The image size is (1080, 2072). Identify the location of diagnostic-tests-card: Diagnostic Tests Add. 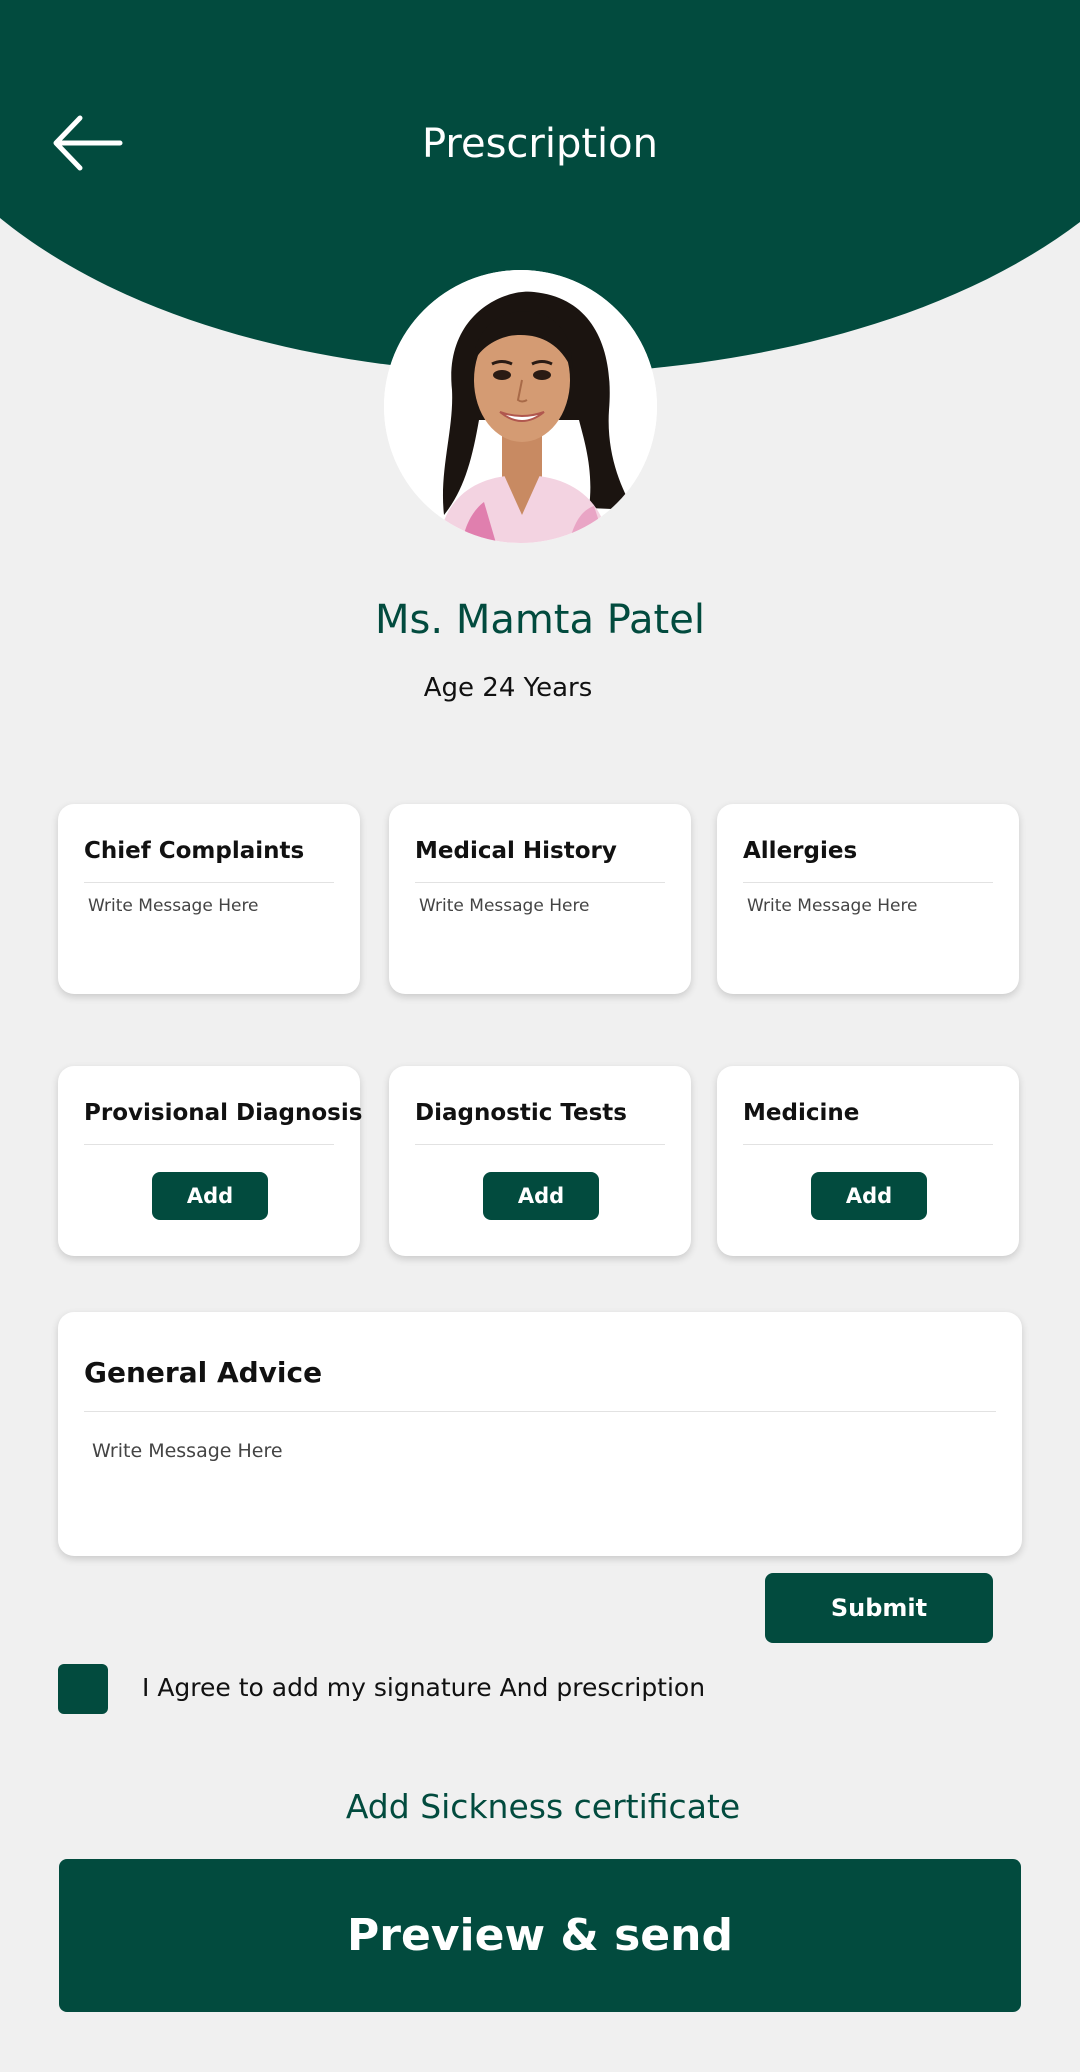
(540, 1161).